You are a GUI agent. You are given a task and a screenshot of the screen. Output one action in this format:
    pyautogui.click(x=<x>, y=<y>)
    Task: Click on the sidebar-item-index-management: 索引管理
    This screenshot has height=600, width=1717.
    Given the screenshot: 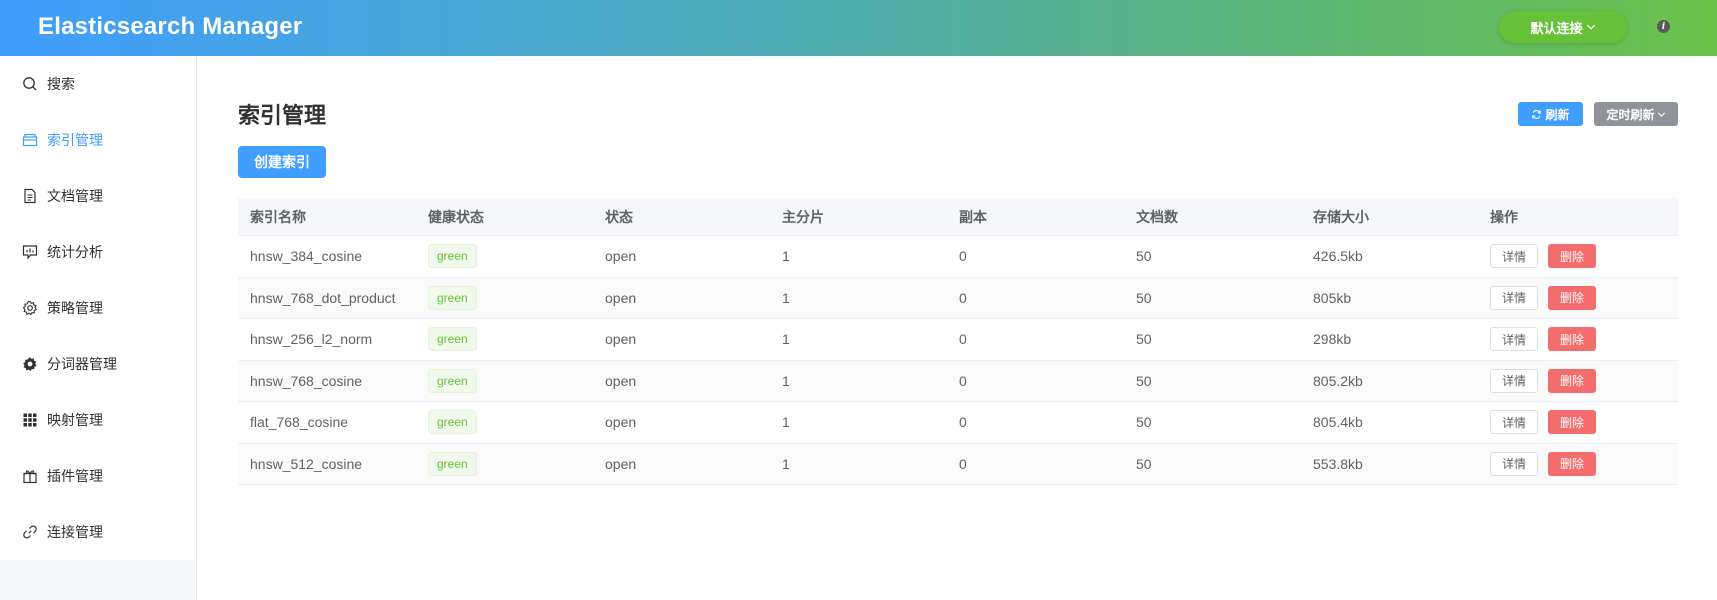 What is the action you would take?
    pyautogui.click(x=98, y=140)
    